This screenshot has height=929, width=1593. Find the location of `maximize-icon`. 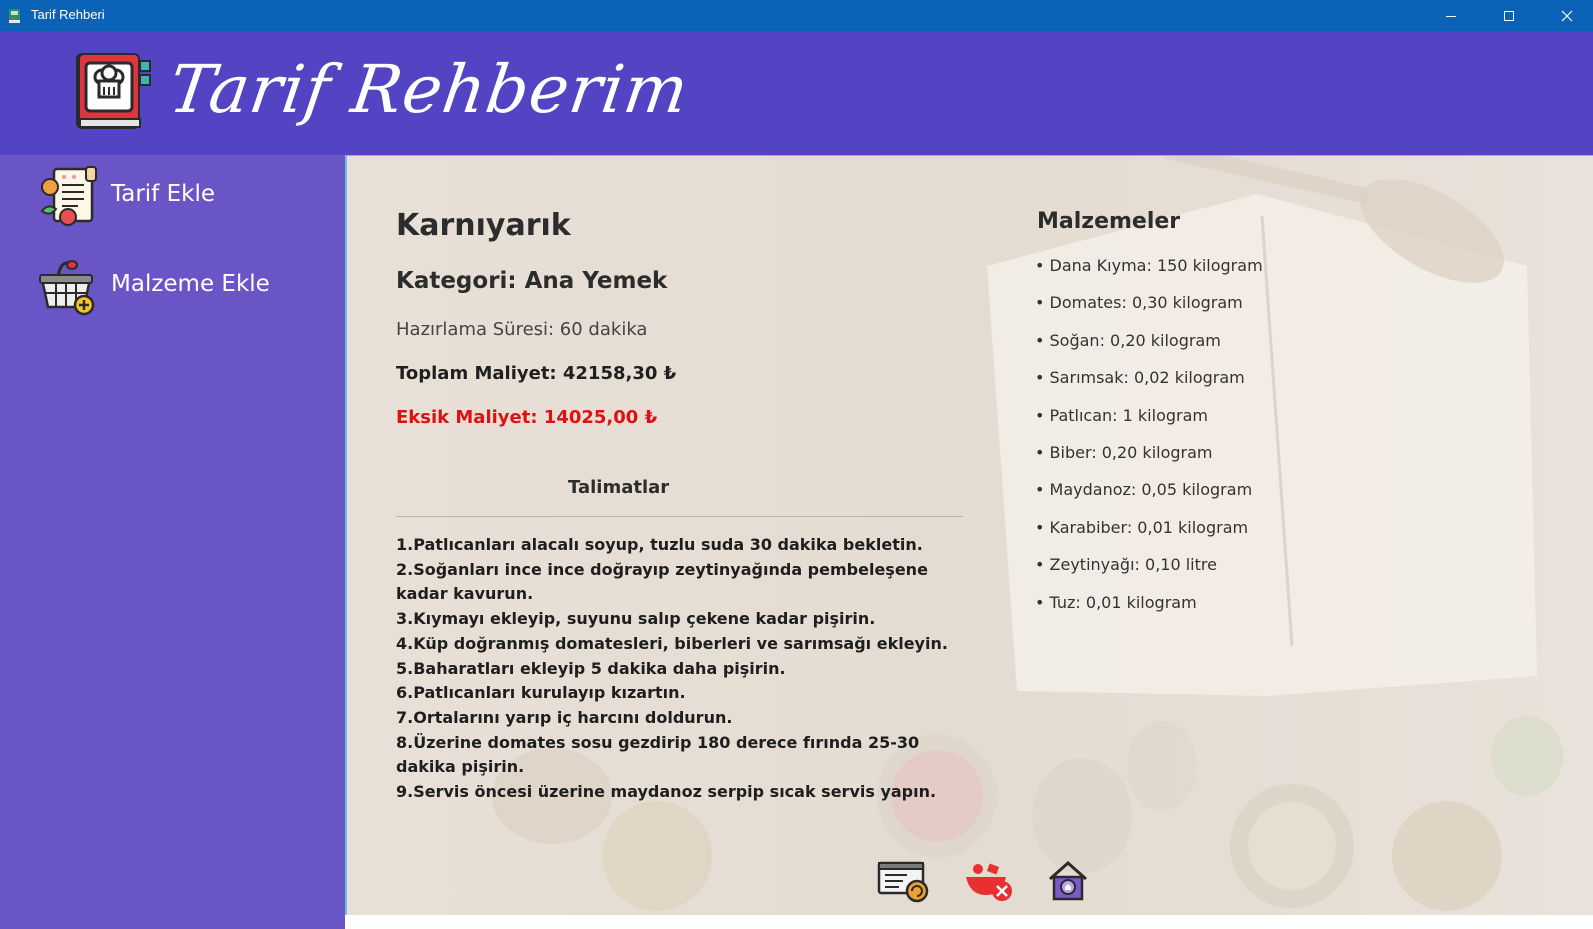

maximize-icon is located at coordinates (1509, 15).